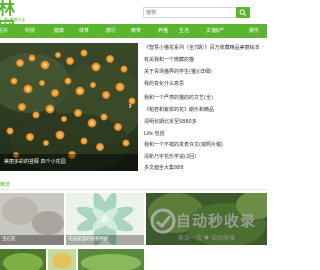 Image resolution: width=320 pixels, height=270 pixels. What do you see at coordinates (154, 134) in the screenshot?
I see `news-item: Life 包括` at bounding box center [154, 134].